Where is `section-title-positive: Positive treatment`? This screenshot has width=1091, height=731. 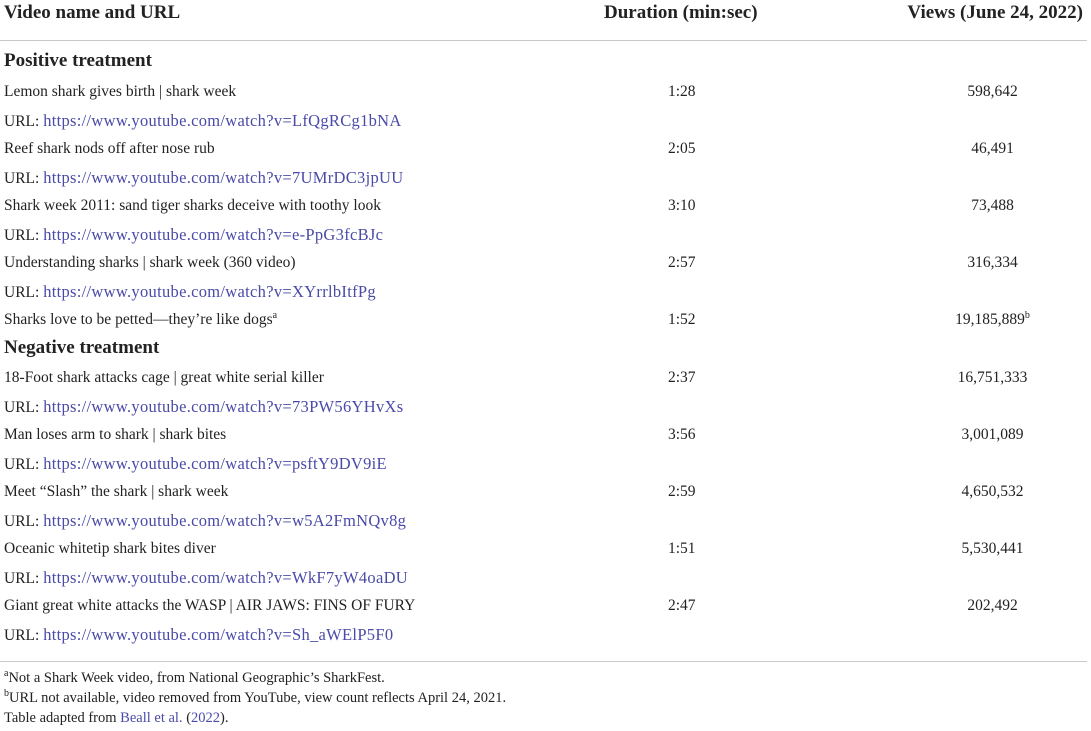 section-title-positive: Positive treatment is located at coordinates (78, 60).